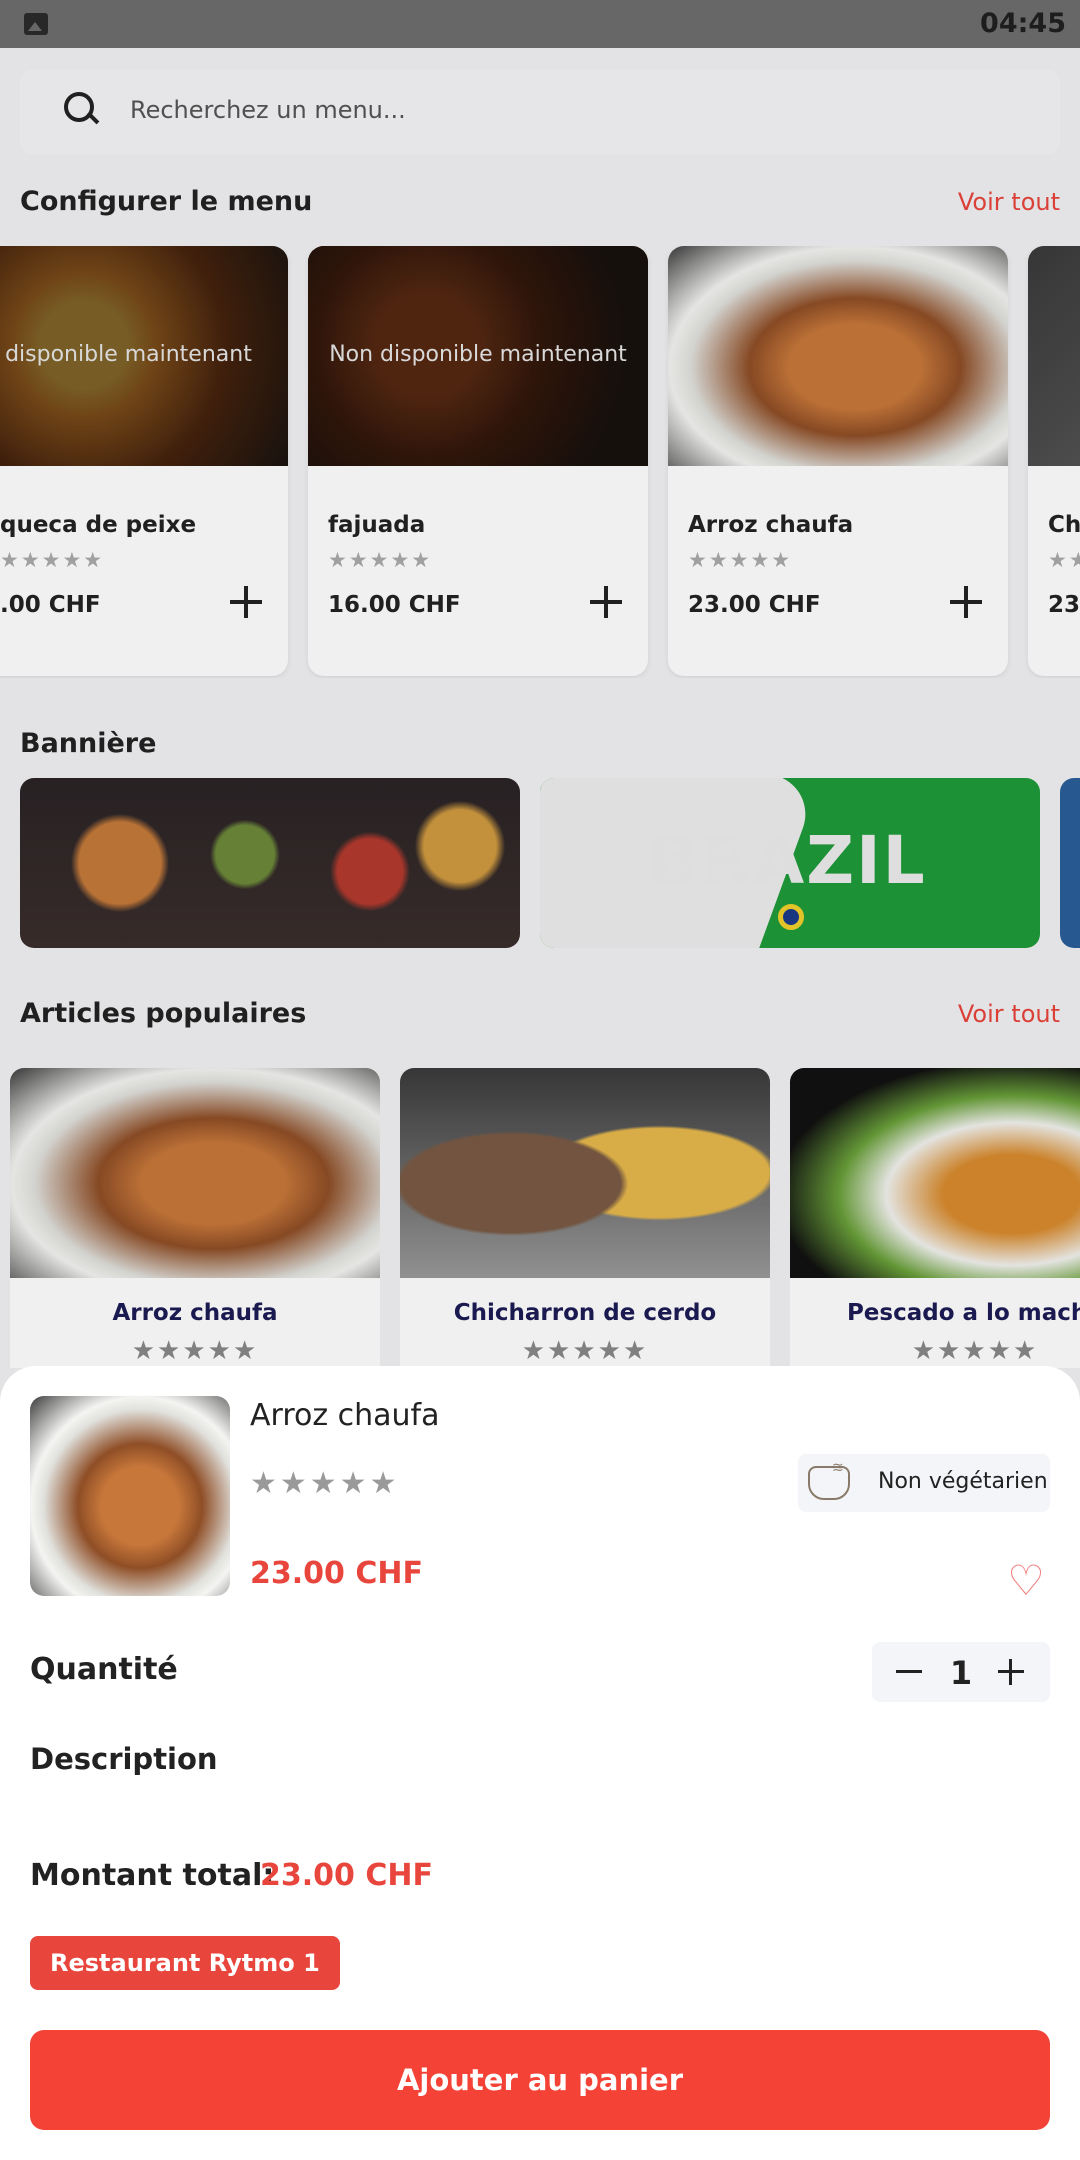 The image size is (1080, 2160). I want to click on quantity-label: Quantité, so click(104, 1669).